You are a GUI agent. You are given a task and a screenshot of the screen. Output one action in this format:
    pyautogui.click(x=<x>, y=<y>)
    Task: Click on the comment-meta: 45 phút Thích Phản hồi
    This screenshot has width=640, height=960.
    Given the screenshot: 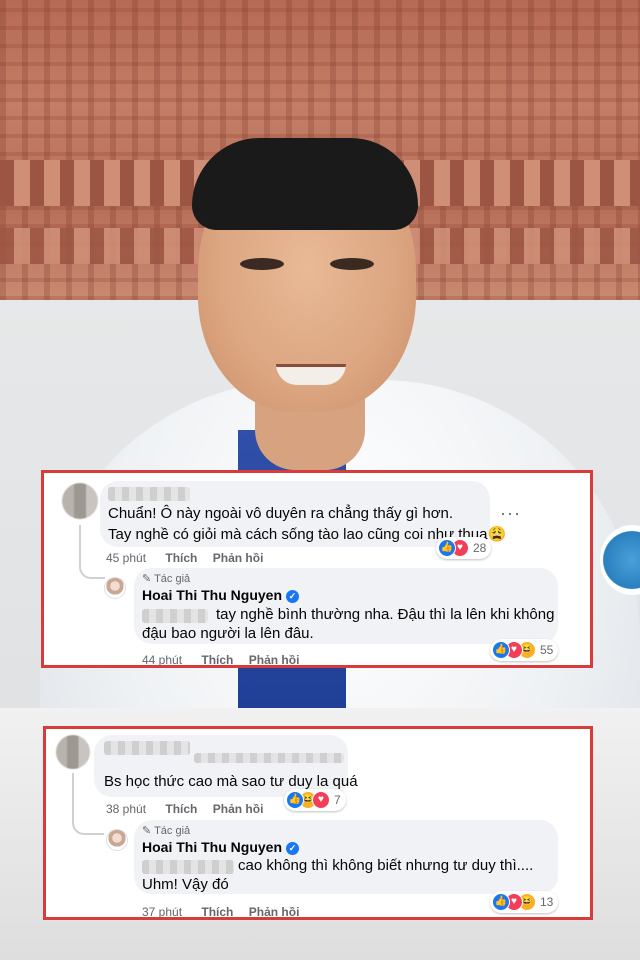 What is the action you would take?
    pyautogui.click(x=184, y=558)
    